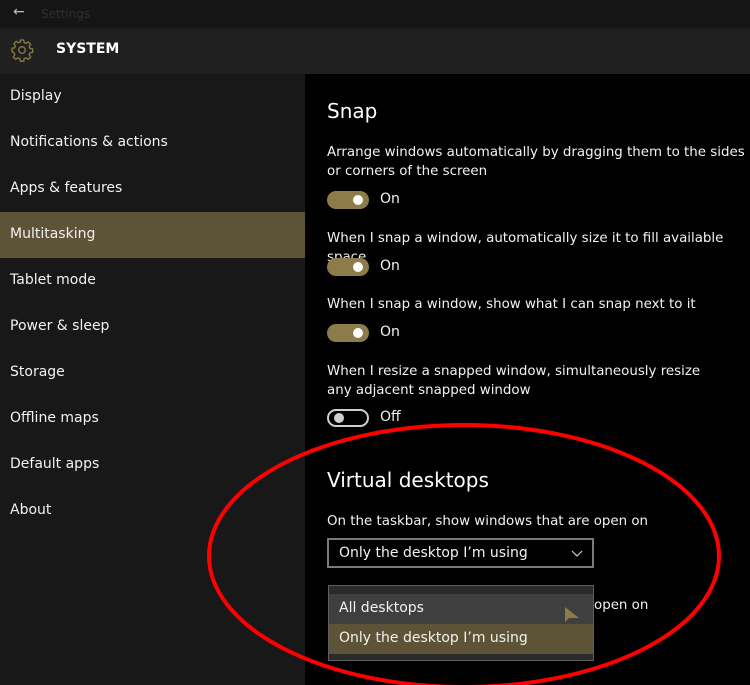 The image size is (750, 685). Describe the element at coordinates (433, 638) in the screenshot. I see `option-label: Only the desktop I’m using` at that location.